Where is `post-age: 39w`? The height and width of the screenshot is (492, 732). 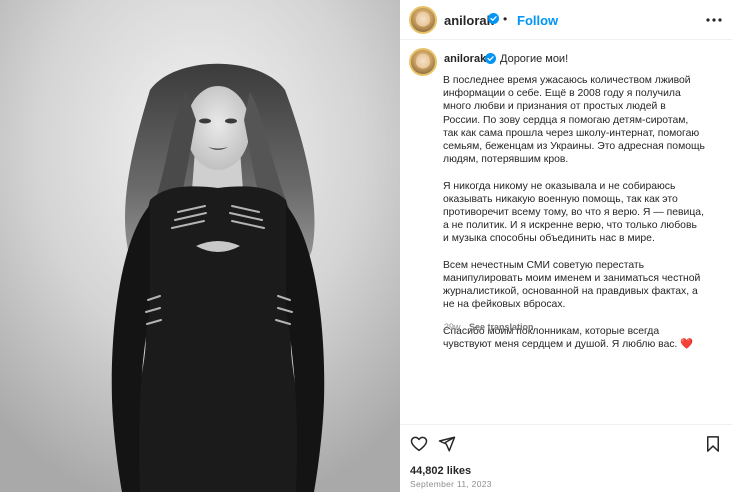
post-age: 39w is located at coordinates (452, 327).